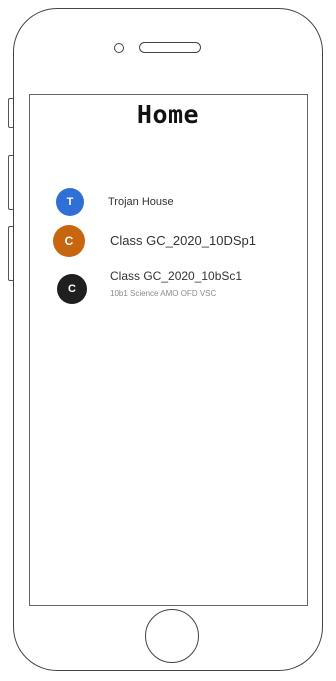 The width and height of the screenshot is (336, 681). I want to click on list-item-subtitle: 10b1 Science AMO OFD VSC, so click(163, 293).